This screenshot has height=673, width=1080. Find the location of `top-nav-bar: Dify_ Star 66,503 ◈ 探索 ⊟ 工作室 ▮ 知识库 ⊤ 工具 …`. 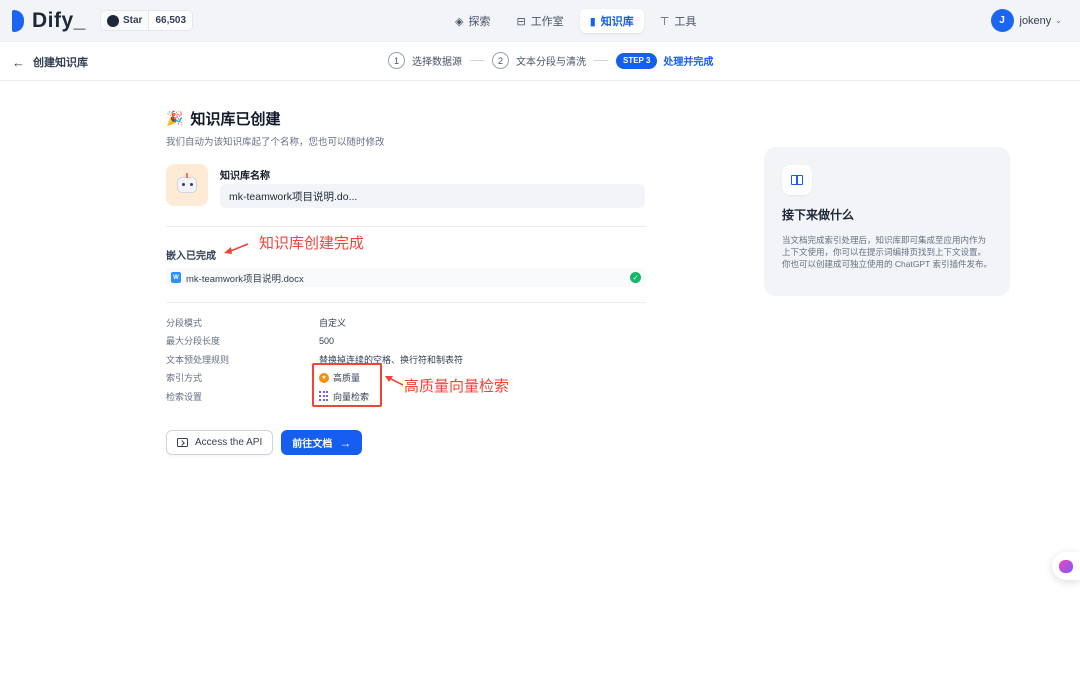

top-nav-bar: Dify_ Star 66,503 ◈ 探索 ⊟ 工作室 ▮ 知识库 ⊤ 工具 … is located at coordinates (540, 21).